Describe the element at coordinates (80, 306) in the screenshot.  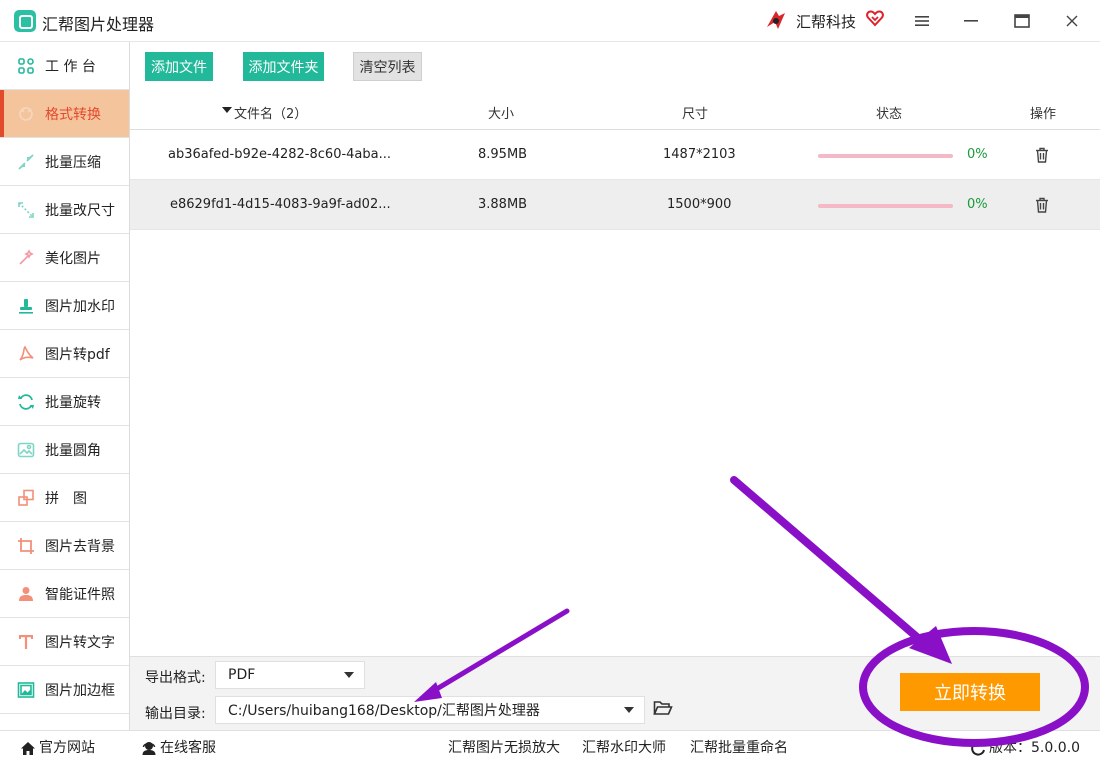
I see `sidebar-item-label: 图片加水印` at that location.